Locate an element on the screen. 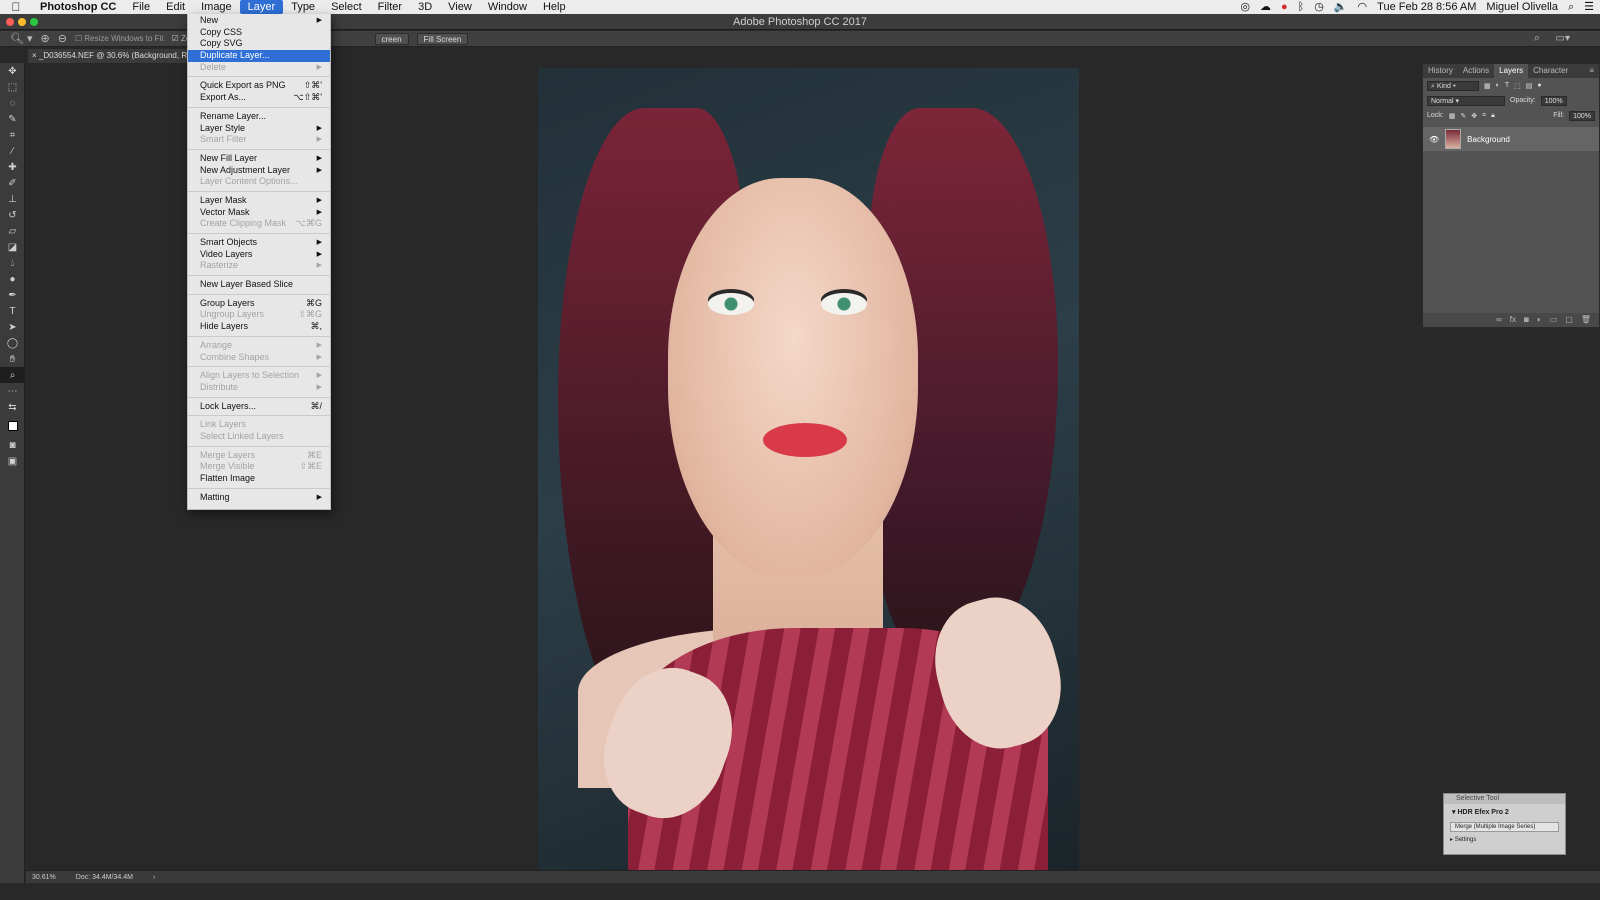 This screenshot has height=900, width=1600. zoom-in-icon: ⊕ is located at coordinates (45, 38).